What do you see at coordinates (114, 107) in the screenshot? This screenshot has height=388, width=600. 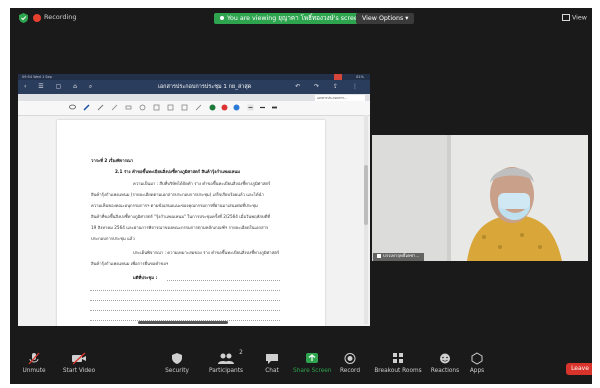 I see `highlighter-icon` at bounding box center [114, 107].